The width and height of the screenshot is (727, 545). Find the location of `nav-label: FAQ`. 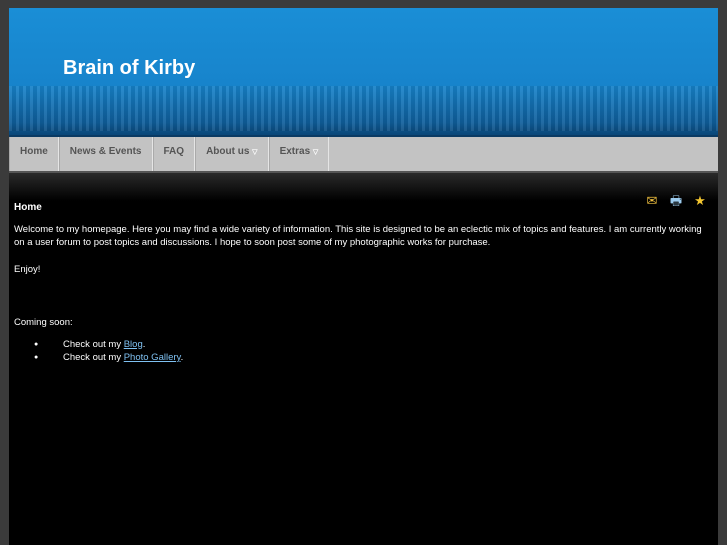

nav-label: FAQ is located at coordinates (174, 151).